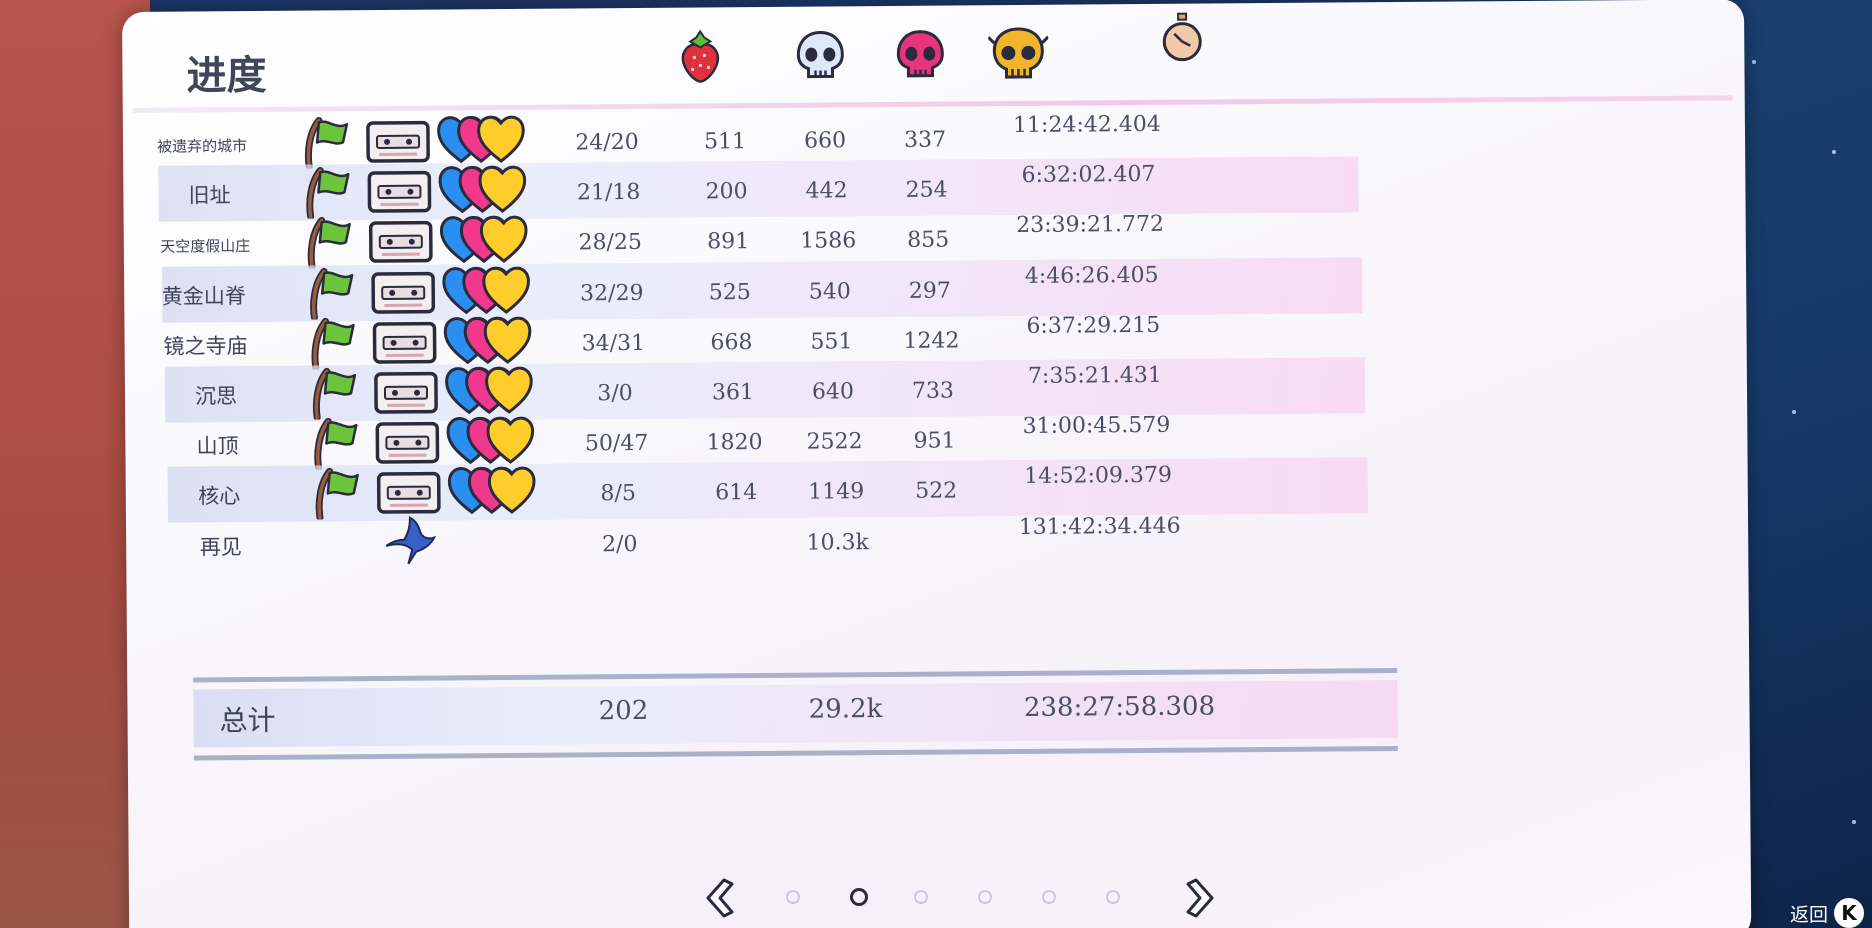 The image size is (1872, 928). I want to click on total-divider-top, so click(795, 675).